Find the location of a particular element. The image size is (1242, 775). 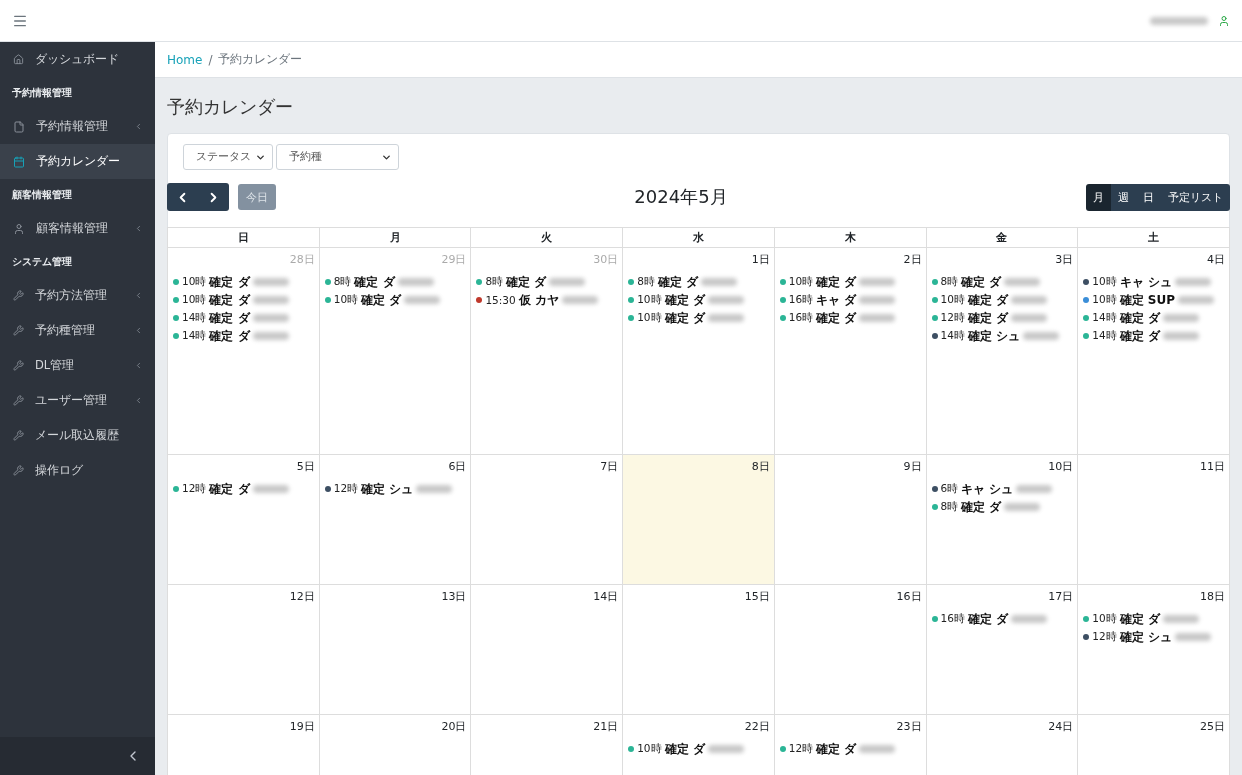

sidebar-item: ダッシュボード is located at coordinates (77, 59).